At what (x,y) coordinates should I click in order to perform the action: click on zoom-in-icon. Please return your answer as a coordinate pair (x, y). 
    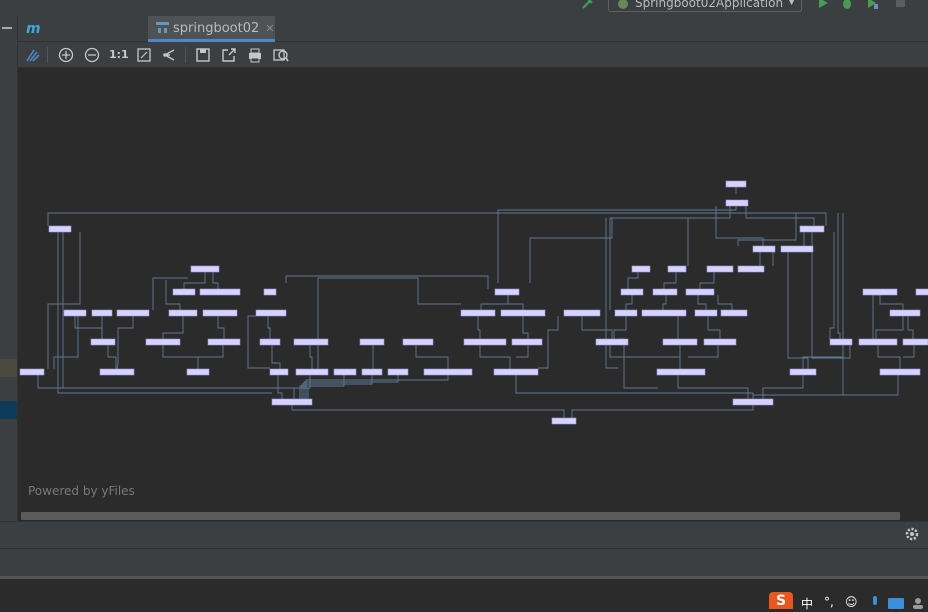
    Looking at the image, I should click on (66, 55).